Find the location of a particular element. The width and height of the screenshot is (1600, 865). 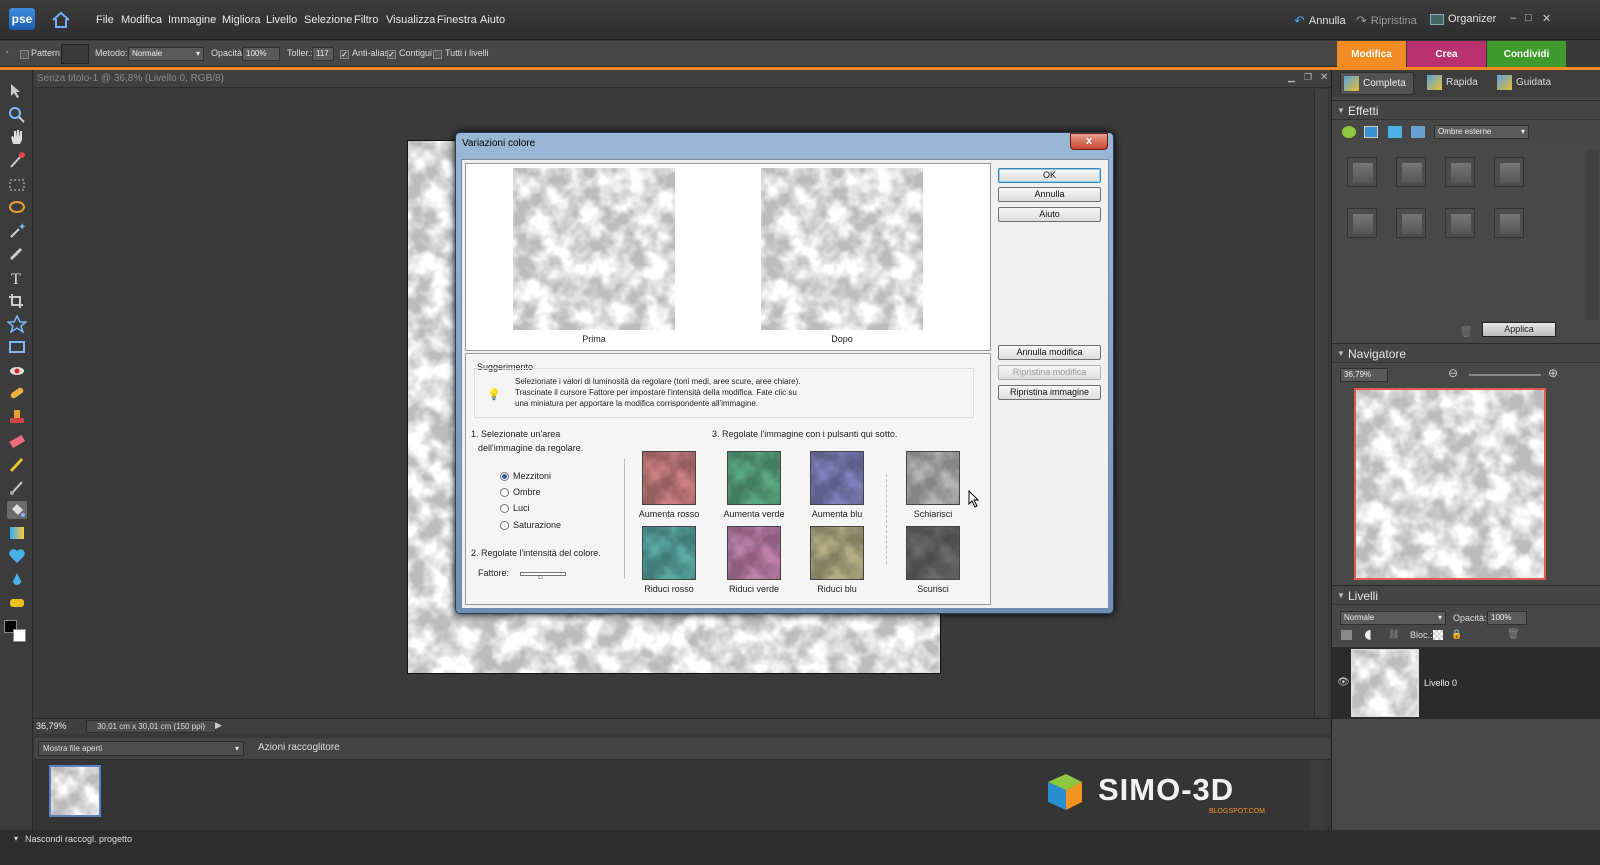

delete-layer-icon: 🗑 is located at coordinates (1513, 634).